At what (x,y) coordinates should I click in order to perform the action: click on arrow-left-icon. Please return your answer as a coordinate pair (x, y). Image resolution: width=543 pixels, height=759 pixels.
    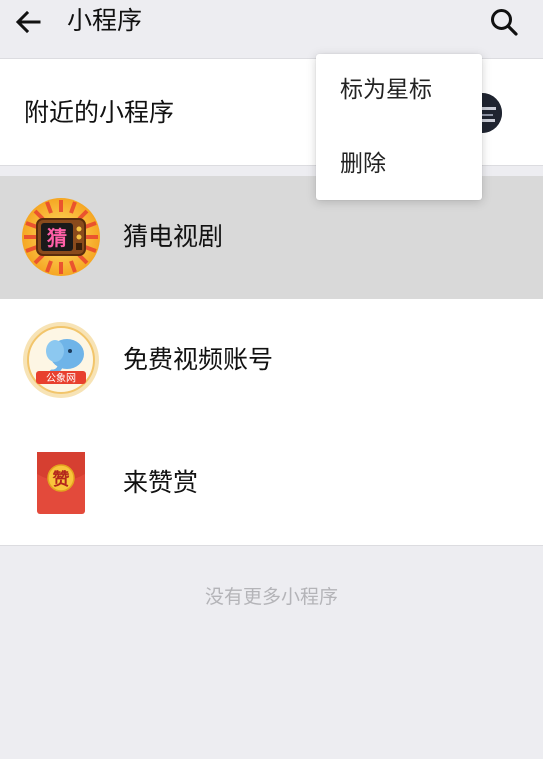
    Looking at the image, I should click on (28, 22).